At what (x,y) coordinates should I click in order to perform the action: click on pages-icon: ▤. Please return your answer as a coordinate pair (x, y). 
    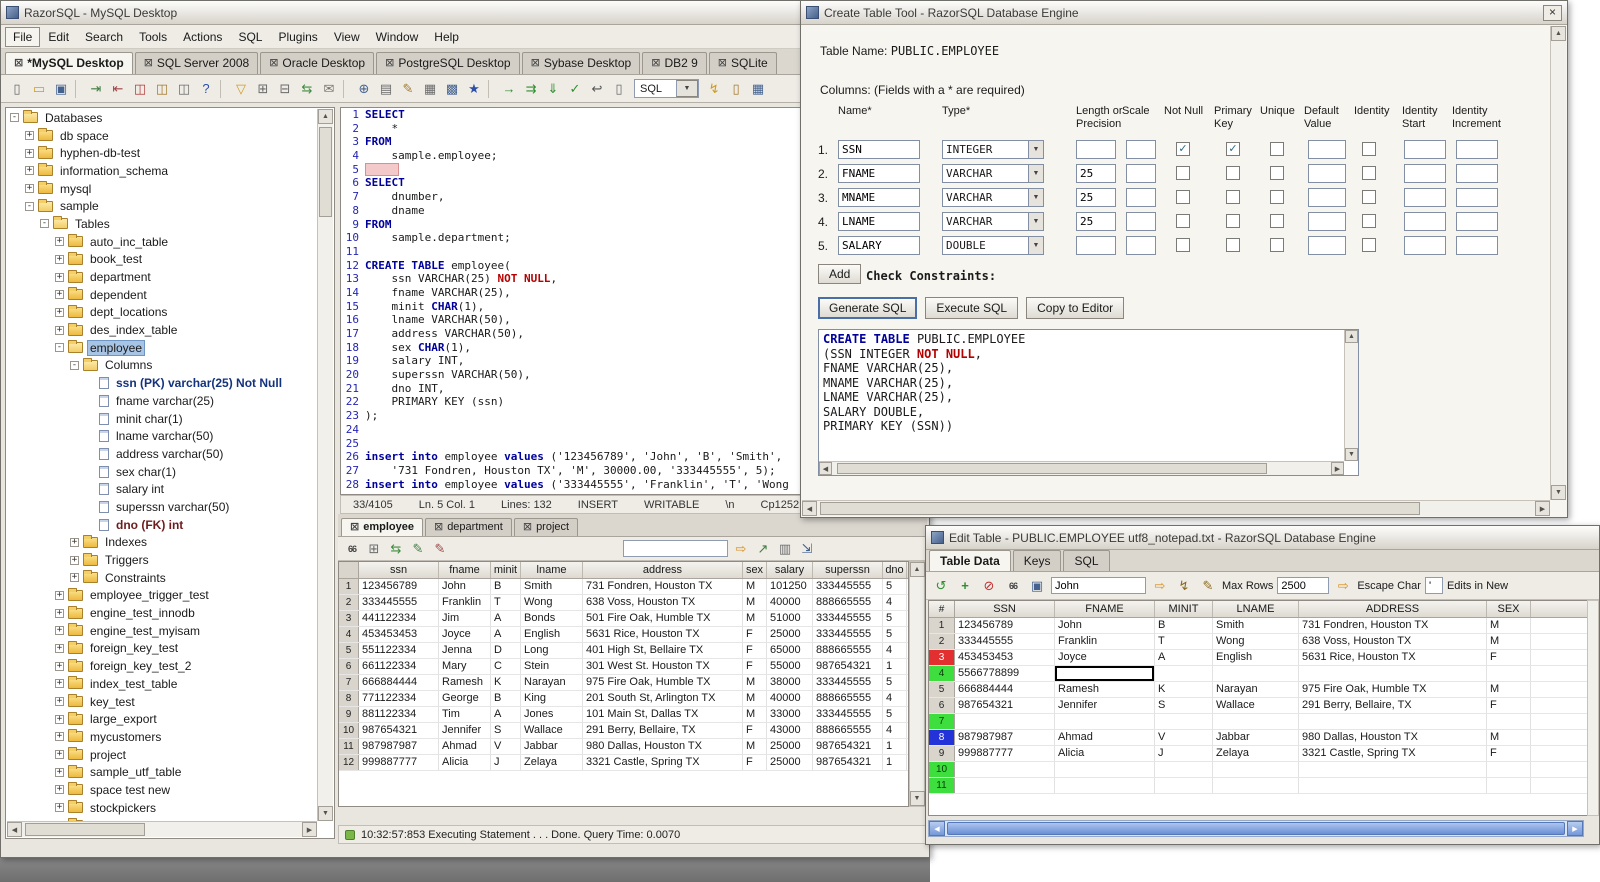
    Looking at the image, I should click on (386, 89).